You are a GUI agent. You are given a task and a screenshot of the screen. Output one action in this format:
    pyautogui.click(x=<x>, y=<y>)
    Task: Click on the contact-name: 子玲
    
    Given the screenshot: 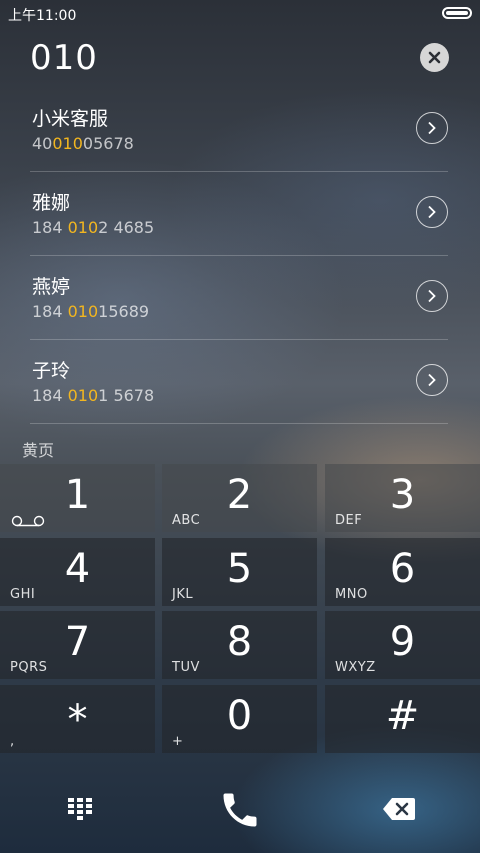 What is the action you would take?
    pyautogui.click(x=51, y=371)
    